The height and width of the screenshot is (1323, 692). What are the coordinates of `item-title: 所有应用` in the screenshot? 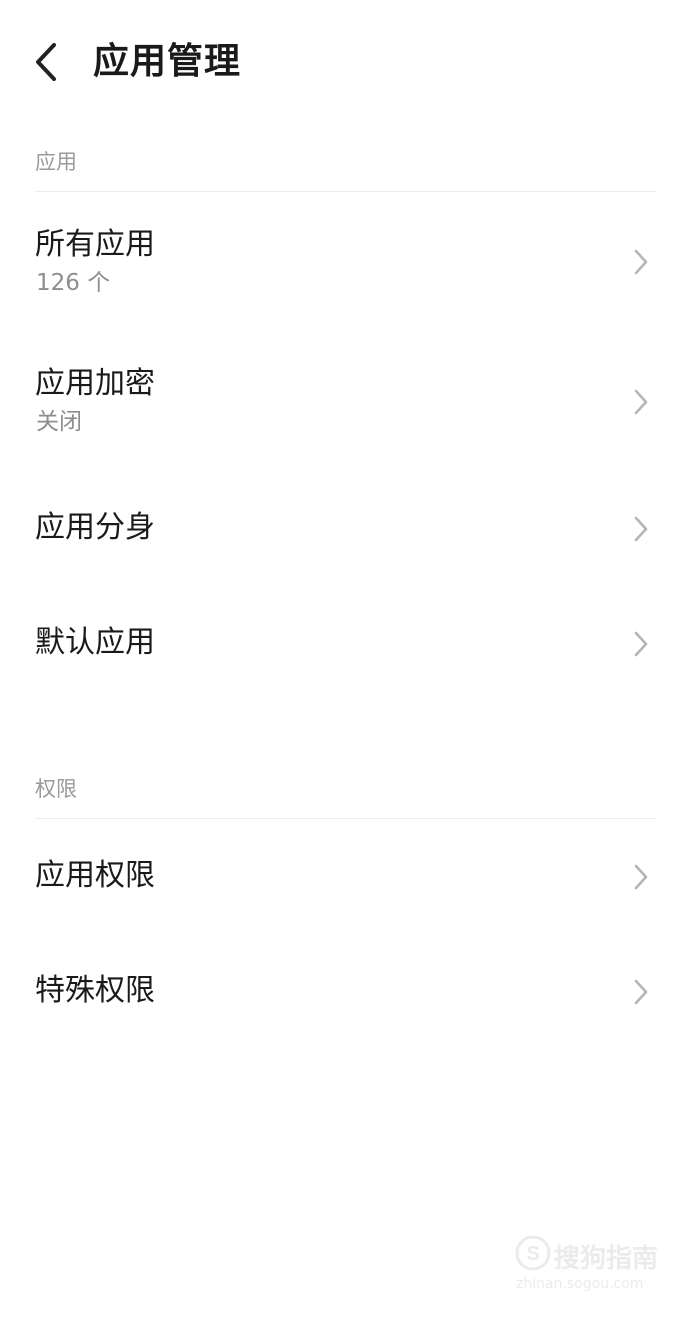 It's located at (95, 244).